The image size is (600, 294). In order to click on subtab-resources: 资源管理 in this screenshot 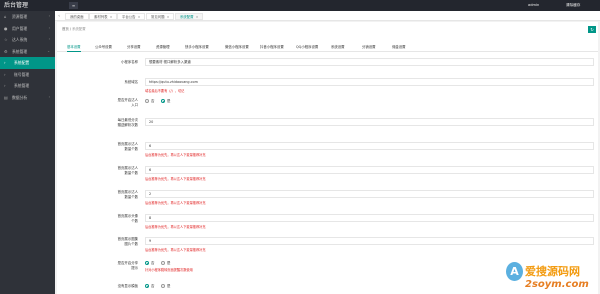, I will do `click(163, 47)`.